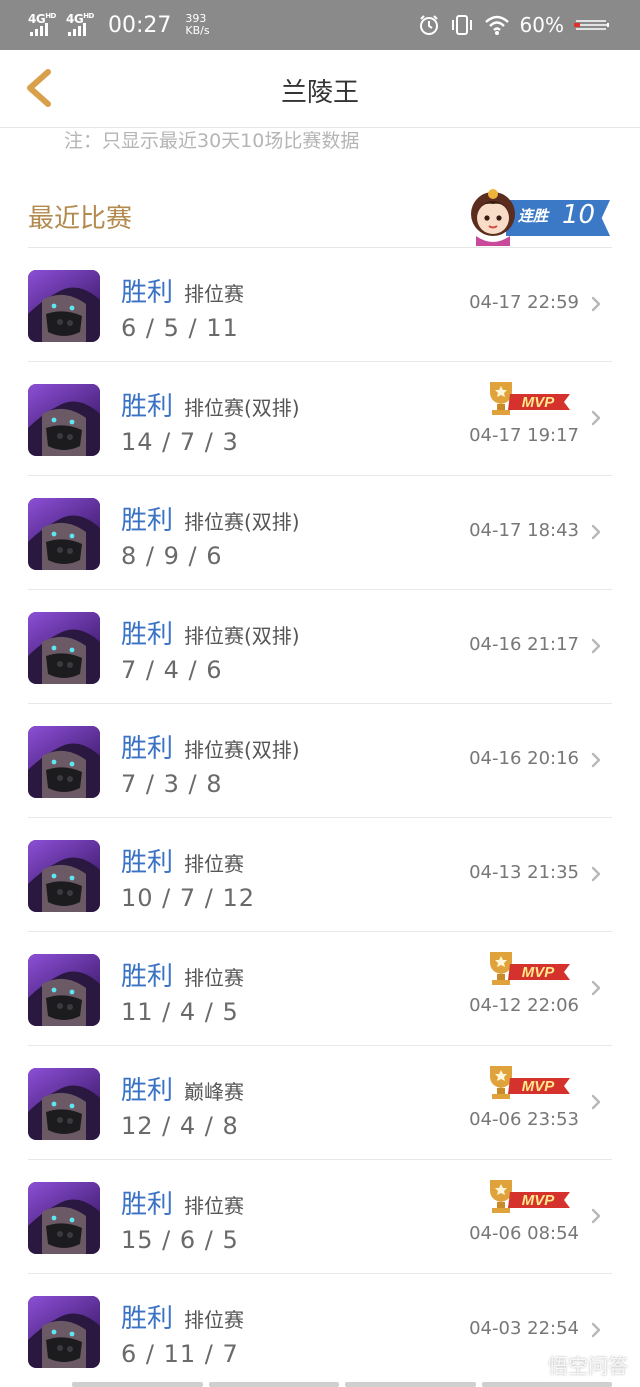 This screenshot has height=1387, width=640. I want to click on alarm-icon, so click(428, 25).